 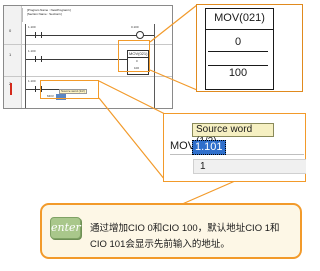 I want to click on row-number: 0, so click(x=10, y=30).